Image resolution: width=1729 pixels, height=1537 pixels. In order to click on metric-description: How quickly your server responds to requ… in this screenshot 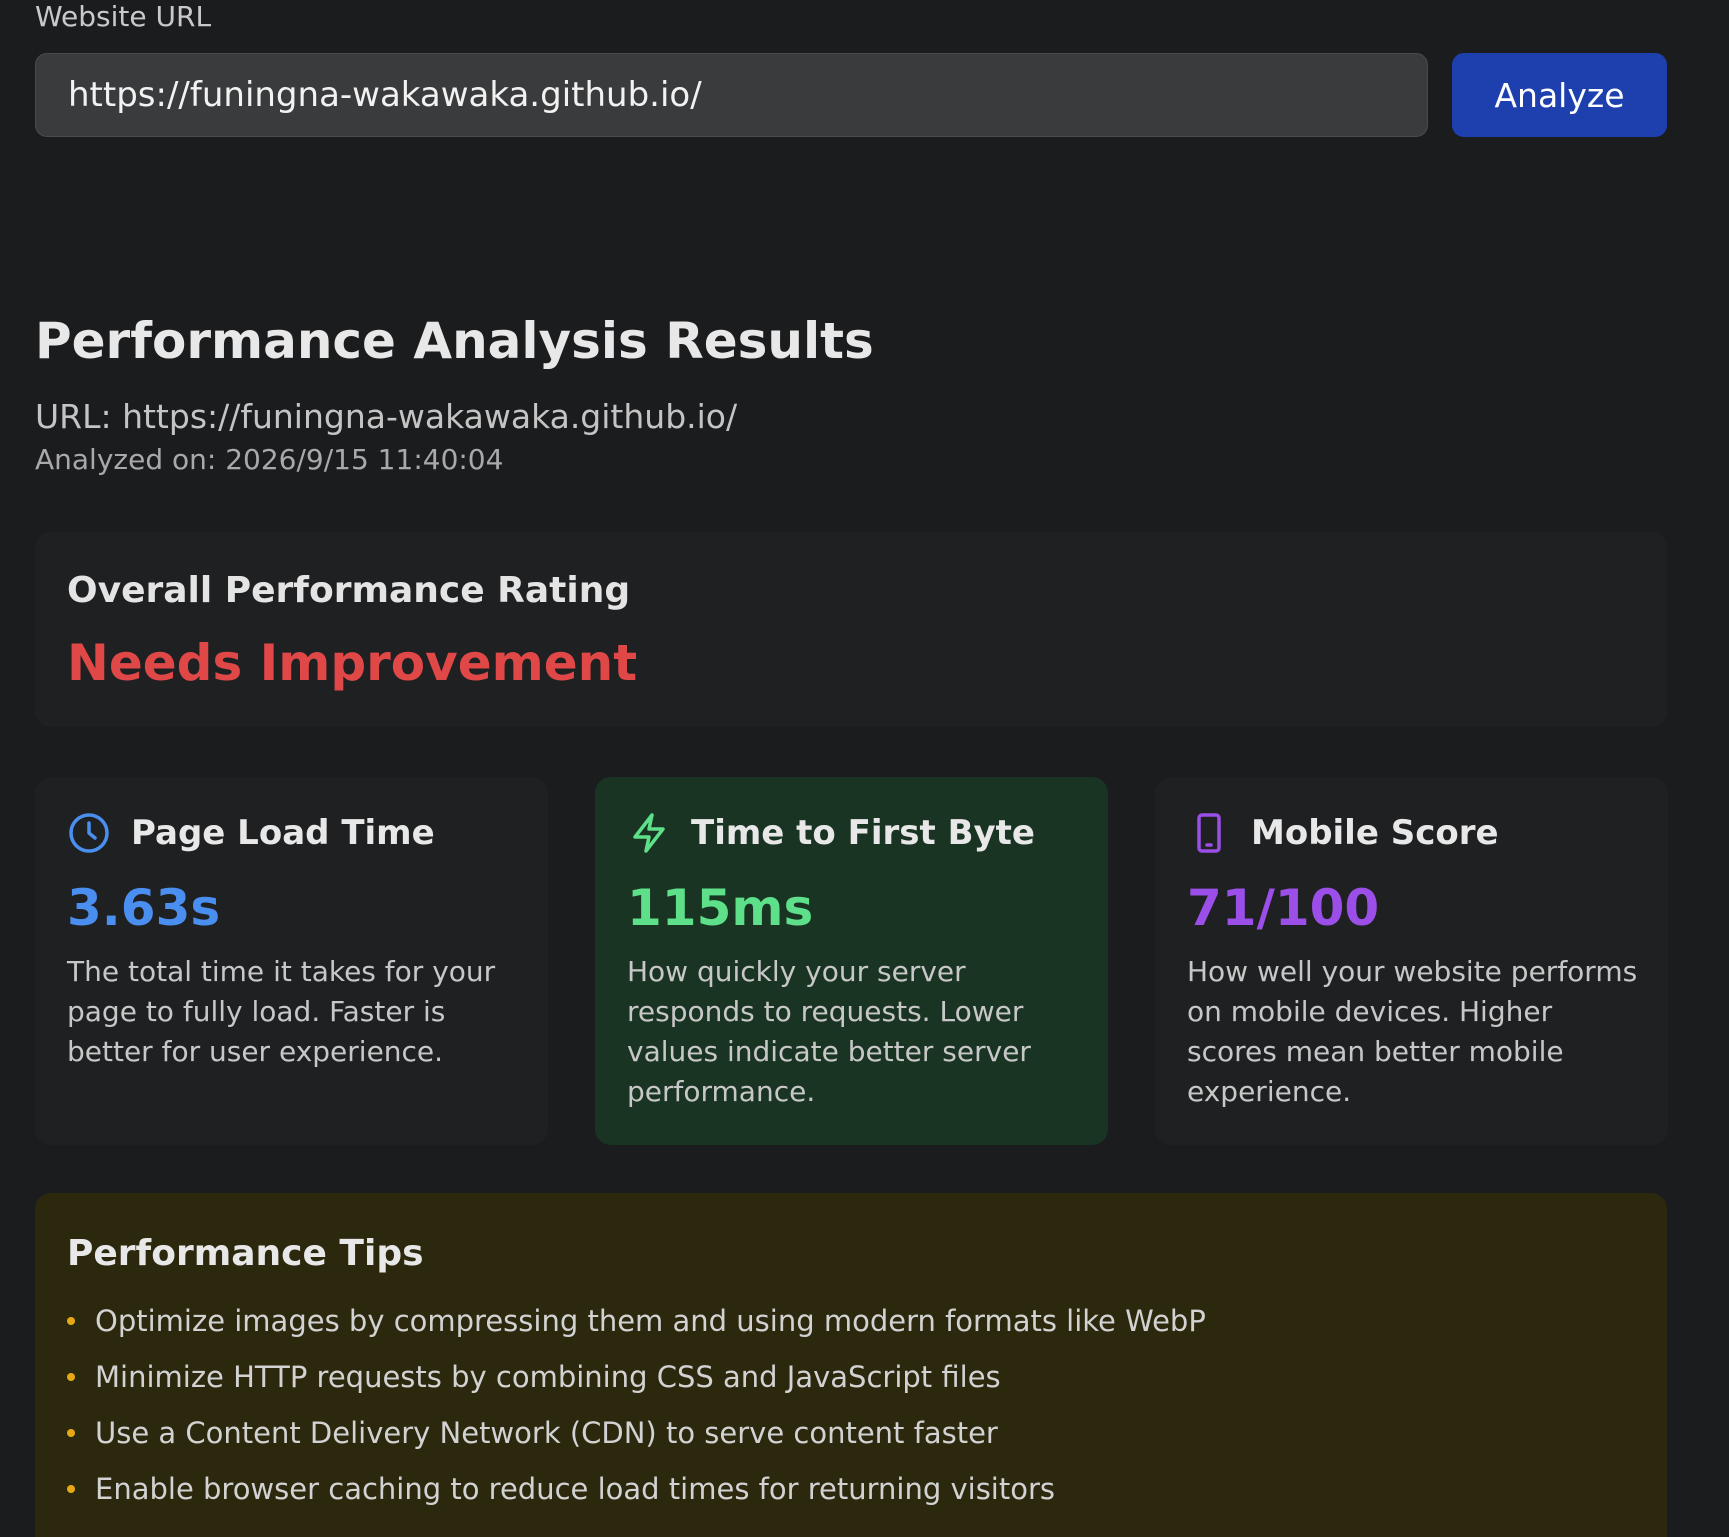, I will do `click(829, 1031)`.